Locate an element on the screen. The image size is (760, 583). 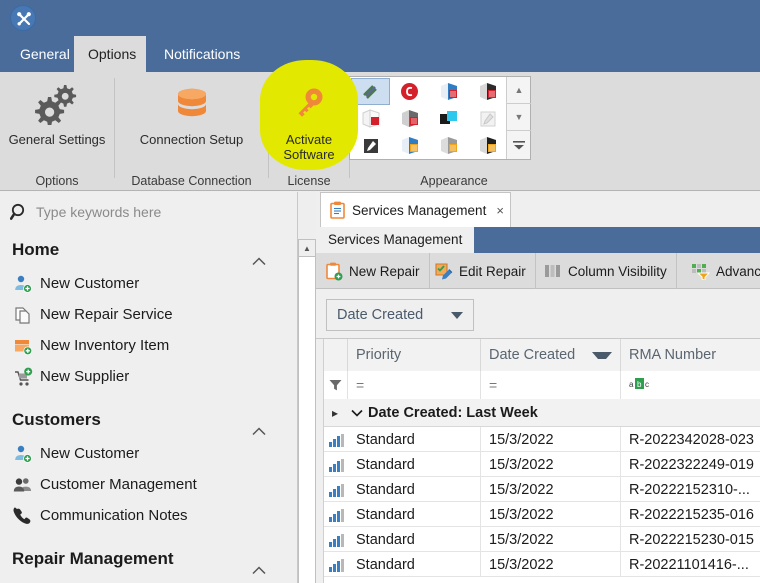
gallery-item-skin-visual-studio is located at coordinates (448, 118).